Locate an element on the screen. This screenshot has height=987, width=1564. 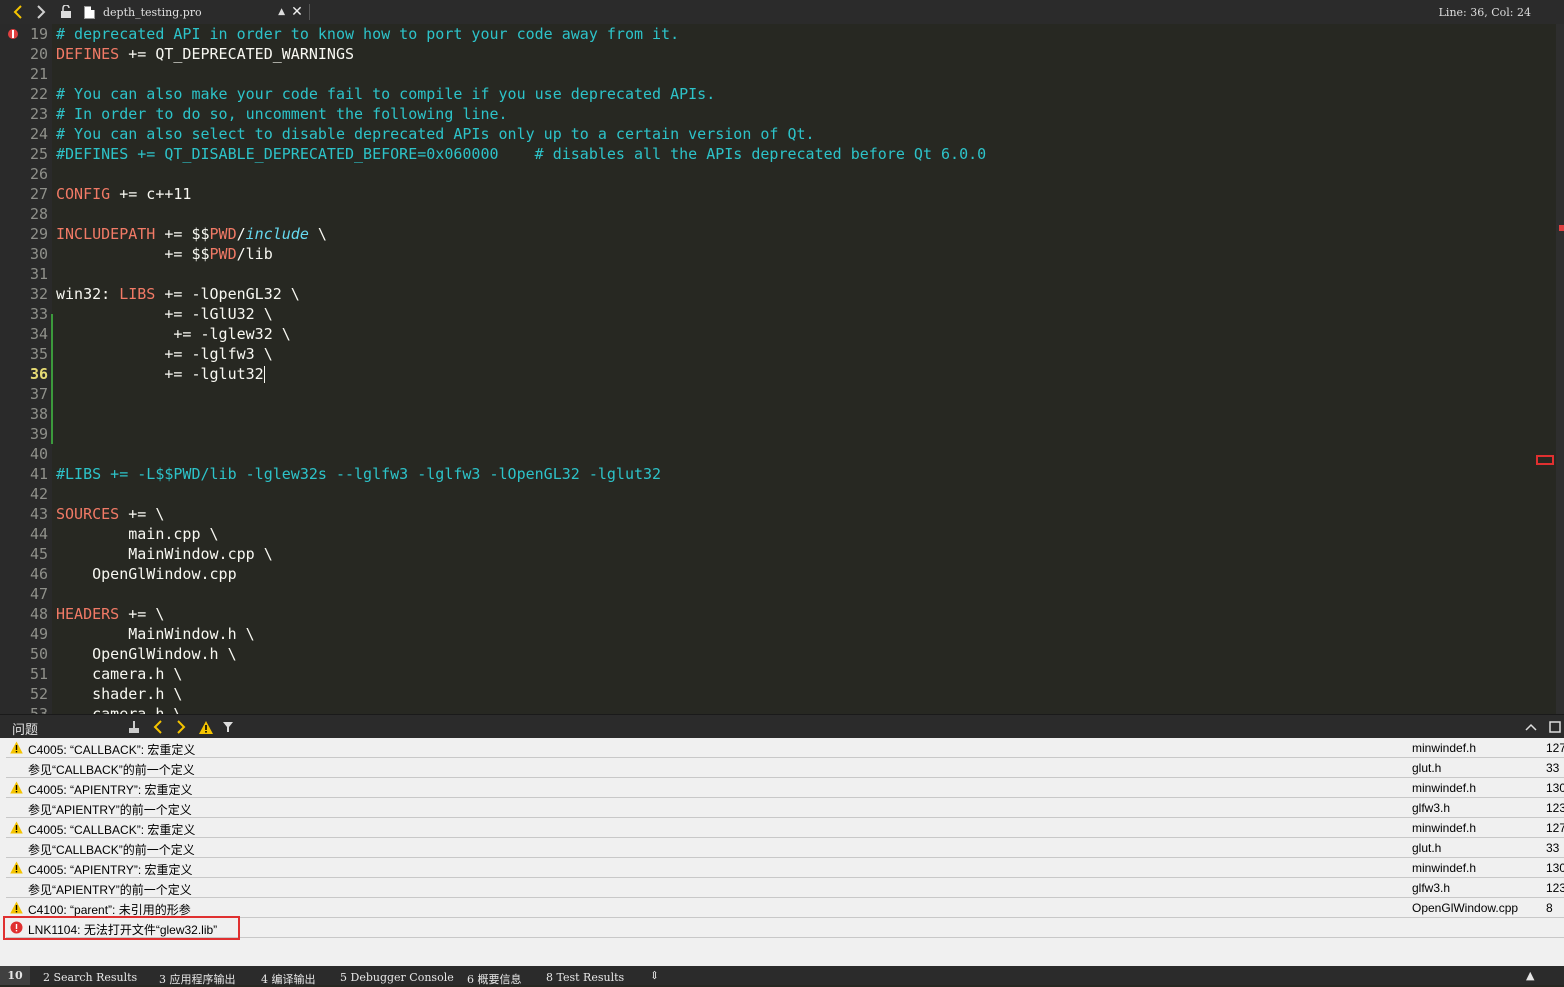
code-line: MainWindow.h \ is located at coordinates (155, 634).